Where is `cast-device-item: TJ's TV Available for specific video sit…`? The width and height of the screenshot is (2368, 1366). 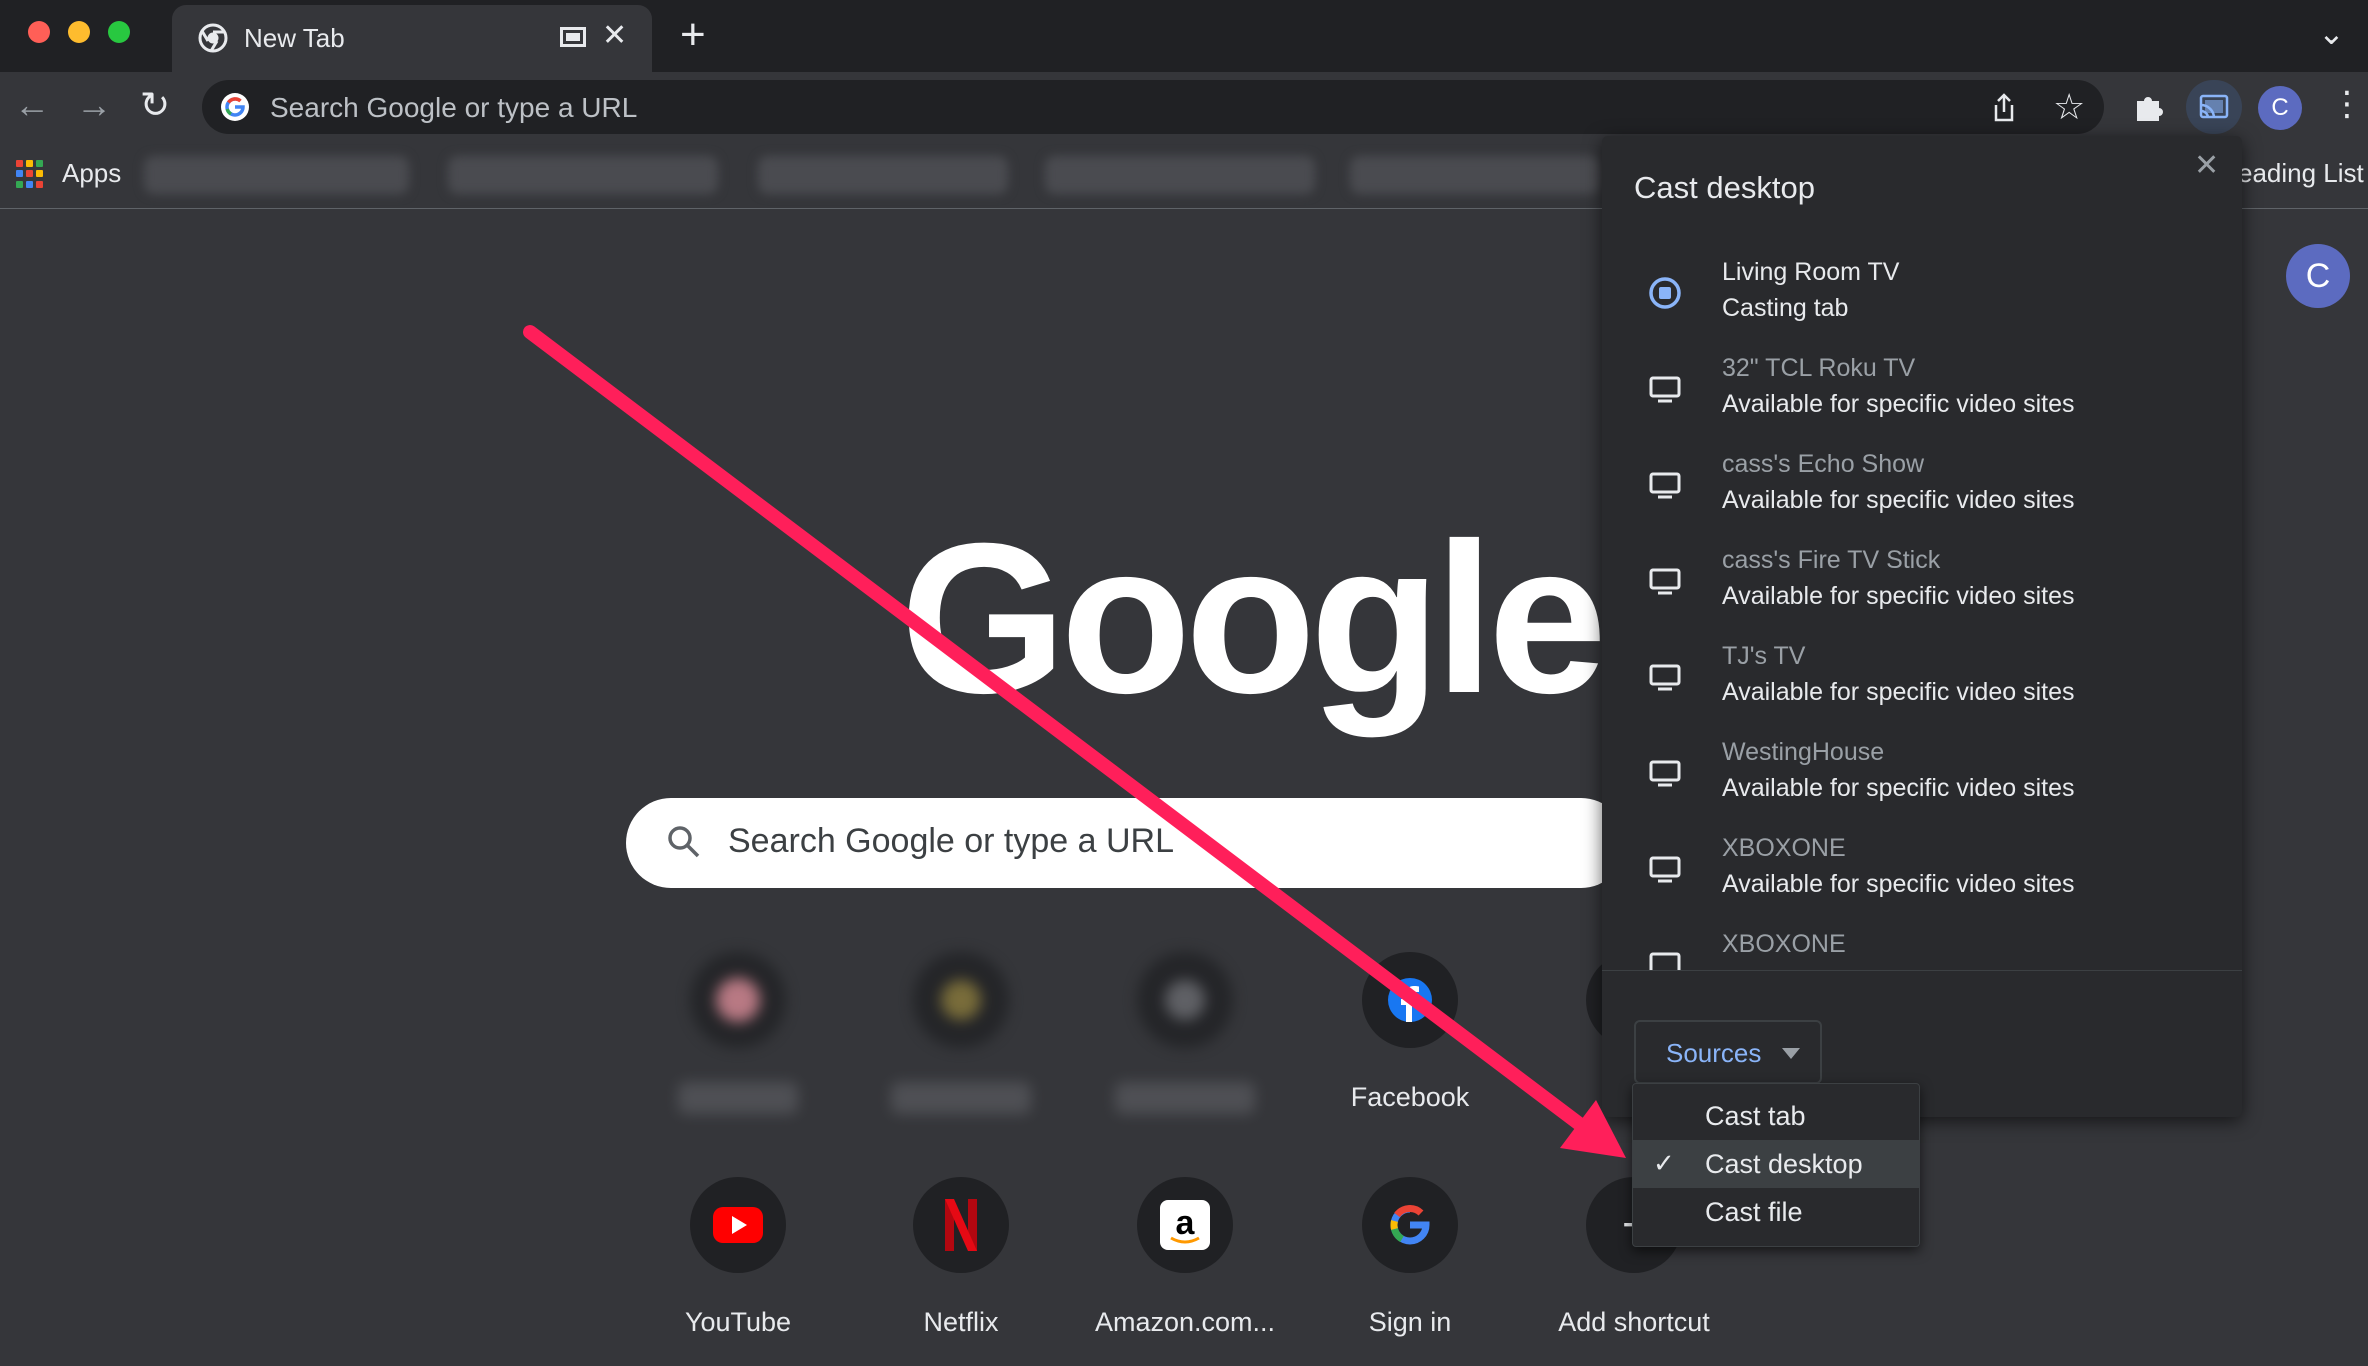 cast-device-item: TJ's TV Available for specific video sit… is located at coordinates (1922, 678).